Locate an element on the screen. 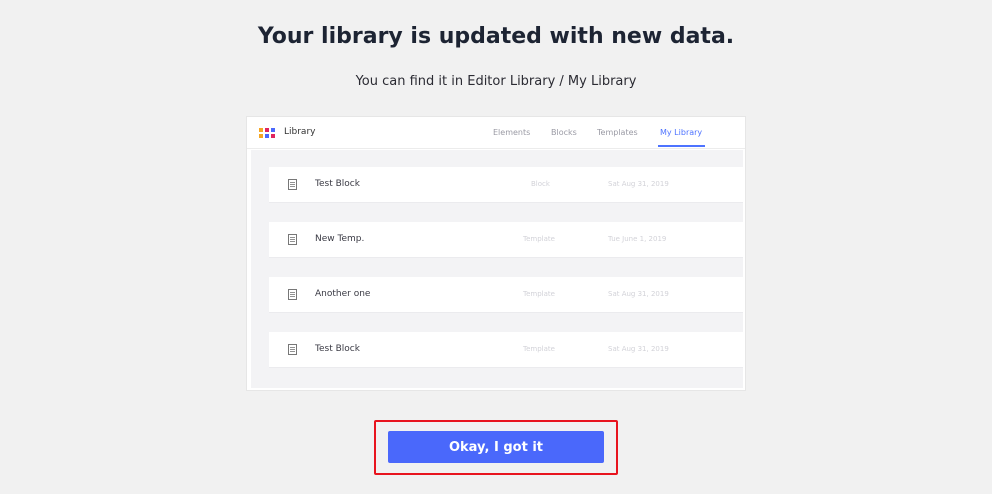  list-item: Another one Template Sat Aug 31, 2019 is located at coordinates (506, 295).